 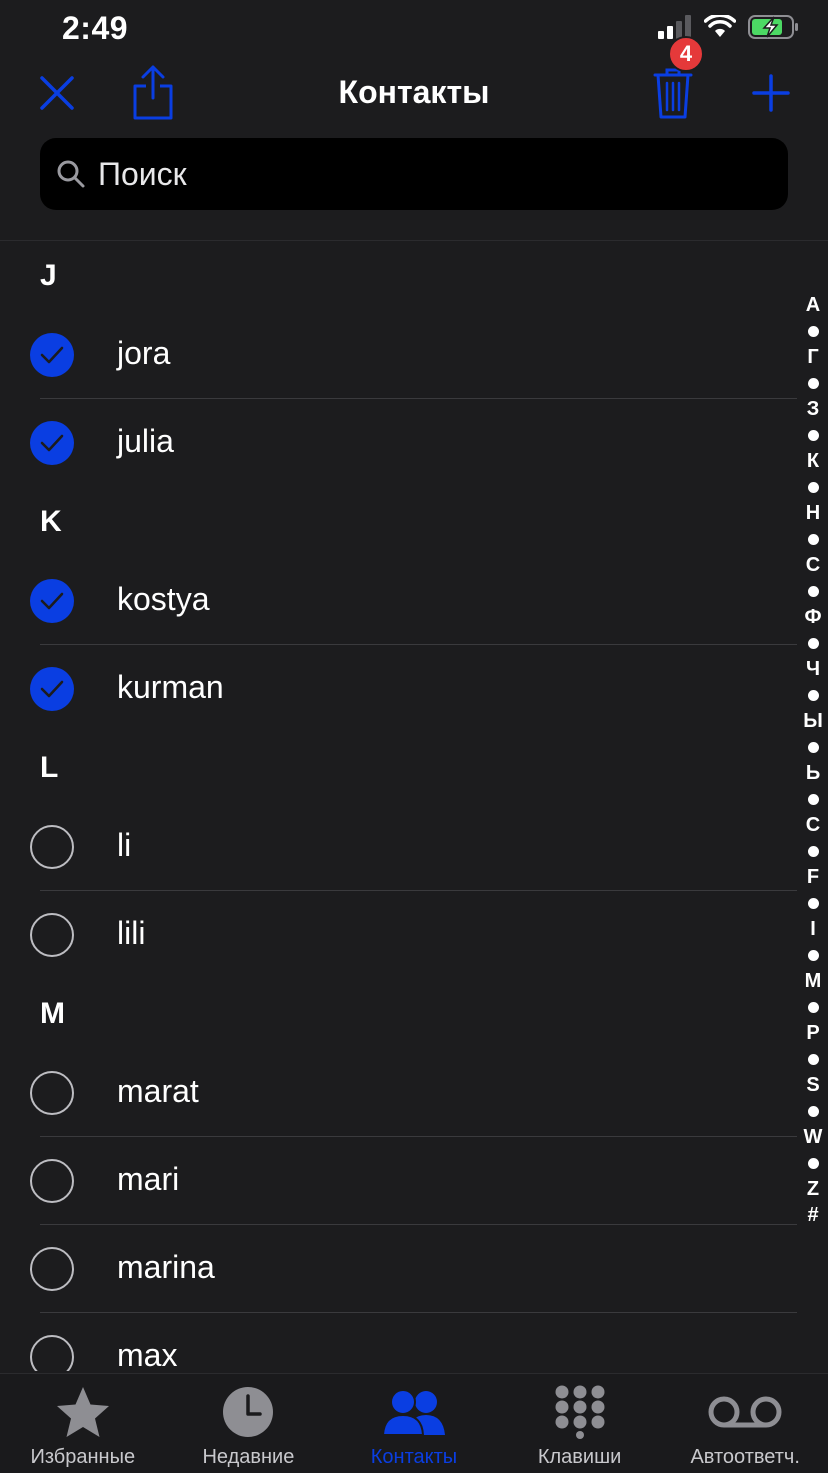 What do you see at coordinates (813, 409) in the screenshot?
I see `index-letter: З` at bounding box center [813, 409].